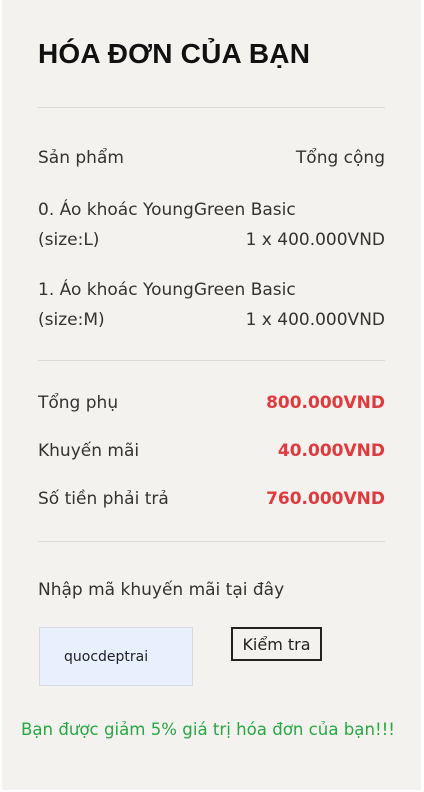  I want to click on item-detail-row: (size:M) 1 x 400.000VND, so click(211, 320).